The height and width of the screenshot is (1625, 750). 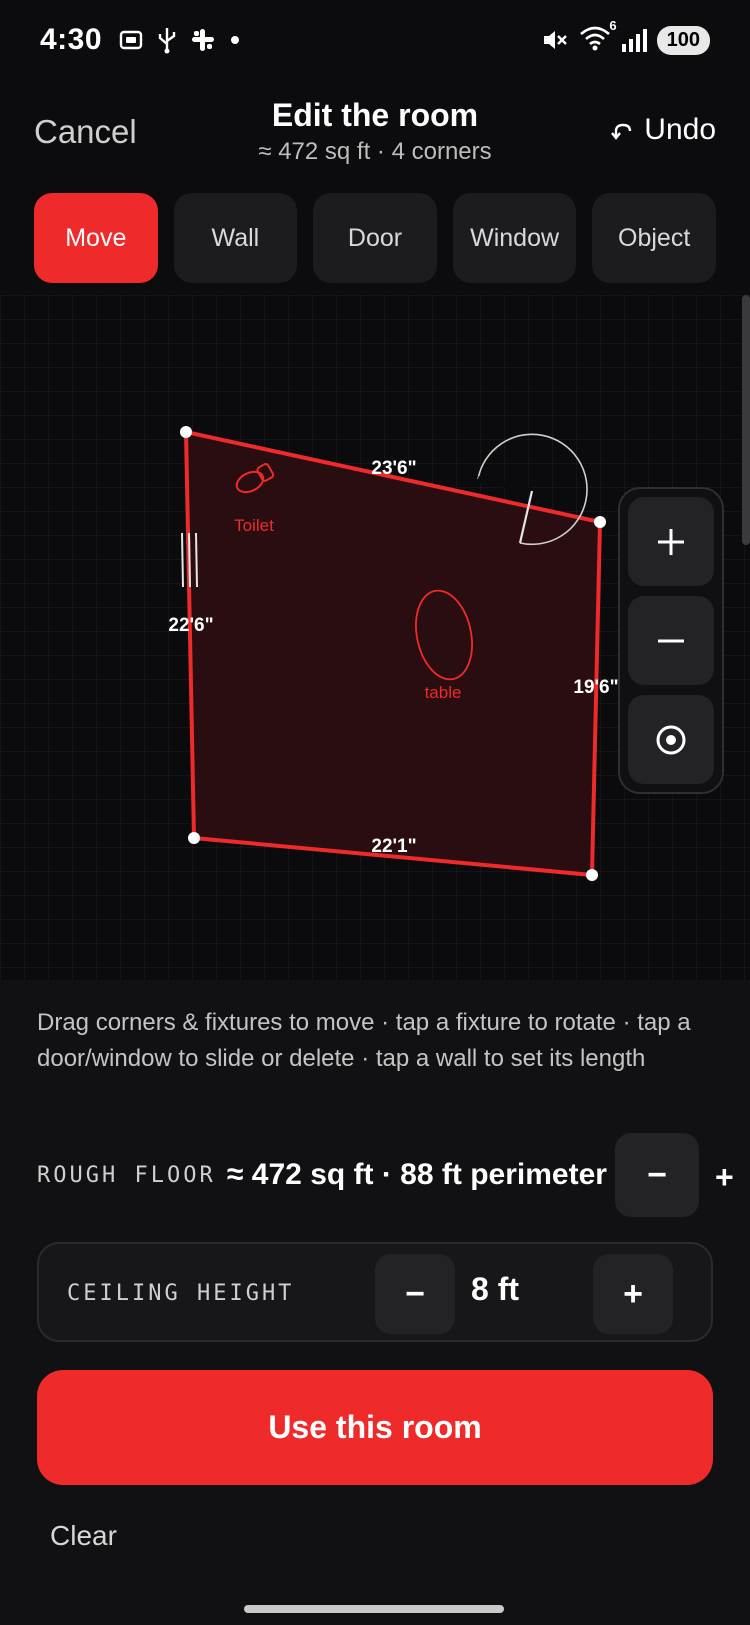 I want to click on tab-wall: Wall, so click(x=235, y=238).